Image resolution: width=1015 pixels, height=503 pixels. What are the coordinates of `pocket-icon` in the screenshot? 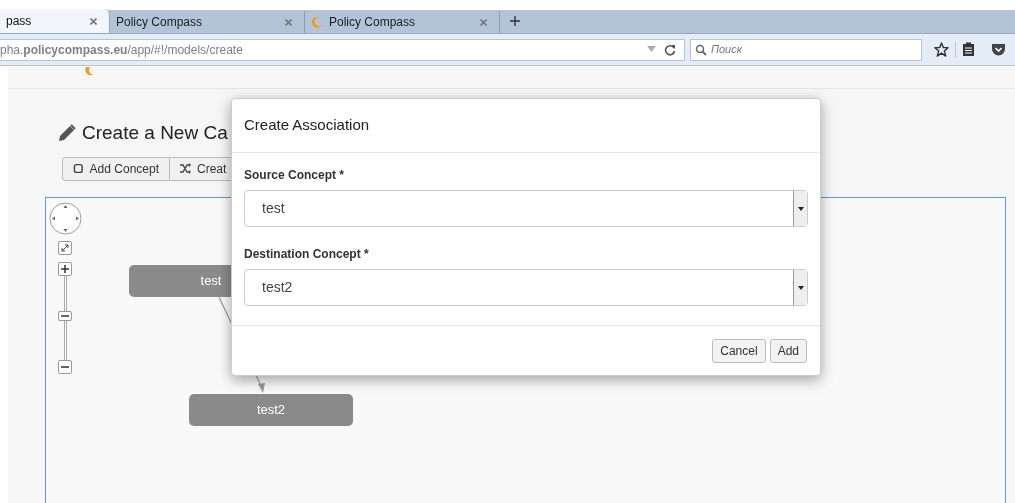 It's located at (998, 49).